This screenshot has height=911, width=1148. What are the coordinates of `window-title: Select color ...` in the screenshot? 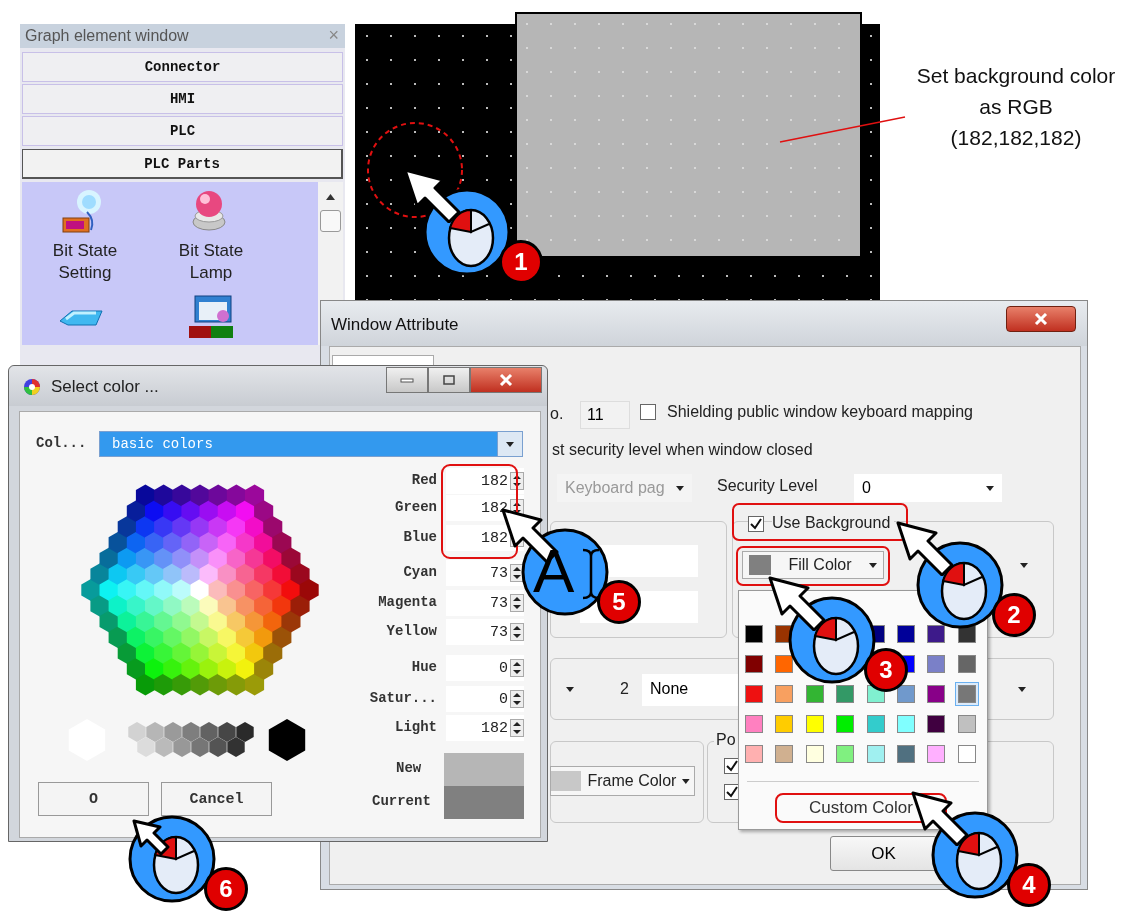 It's located at (105, 387).